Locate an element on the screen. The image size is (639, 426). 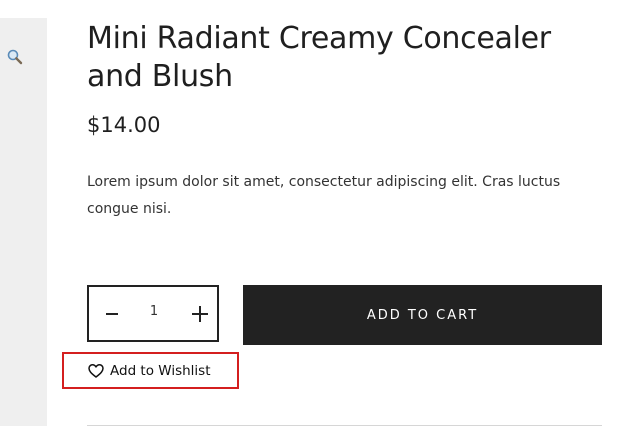
add-to-wishlist-button: Add to Wishlist is located at coordinates (150, 370).